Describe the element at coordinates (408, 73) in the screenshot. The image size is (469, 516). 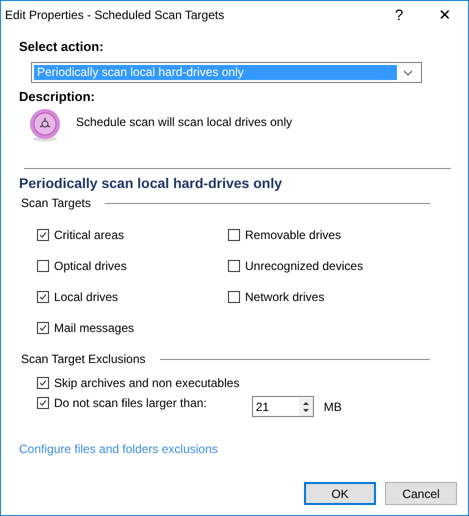
I see `caret-icon` at that location.